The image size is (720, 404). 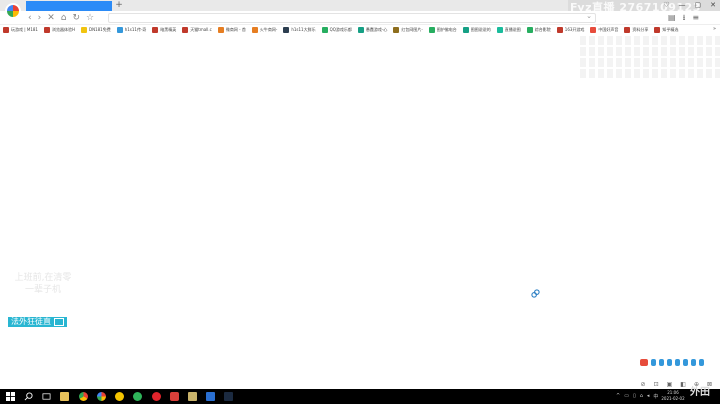 I want to click on chrome-icon, so click(x=83, y=396).